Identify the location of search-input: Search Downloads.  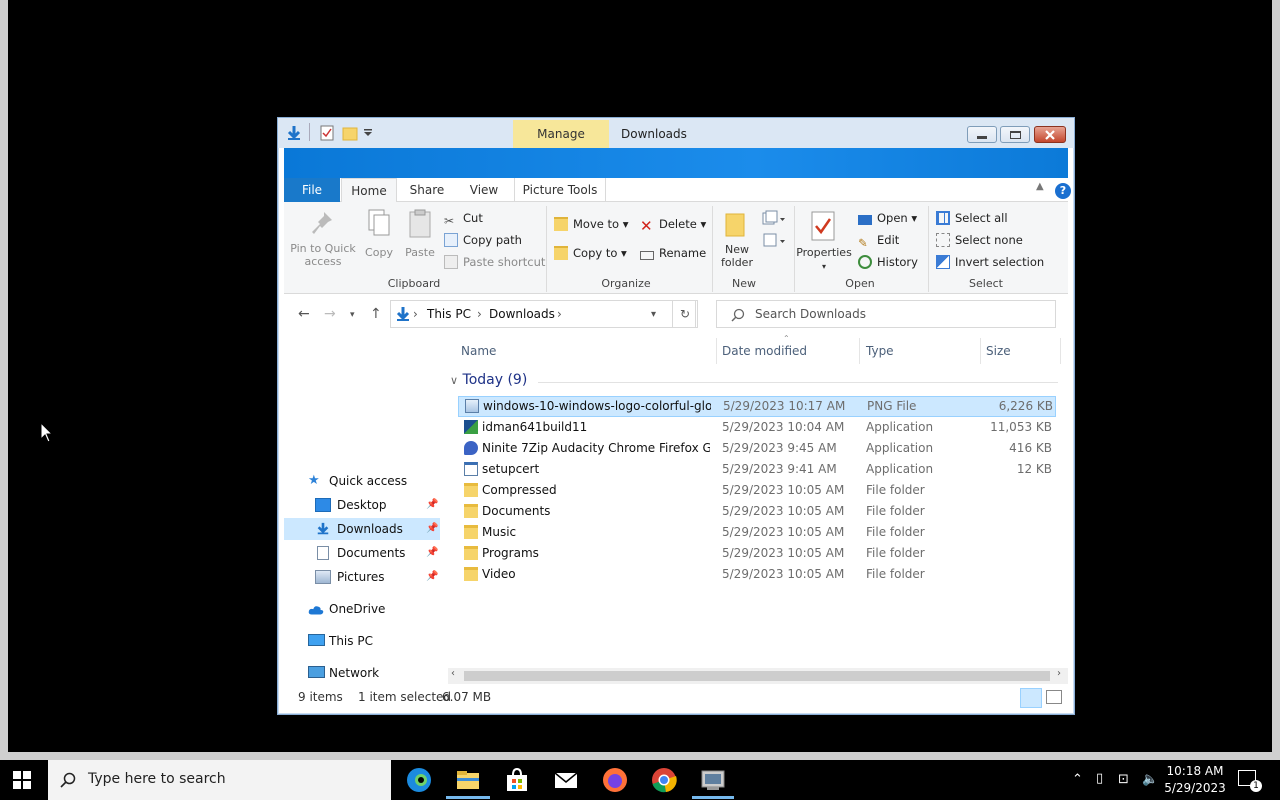
(886, 314).